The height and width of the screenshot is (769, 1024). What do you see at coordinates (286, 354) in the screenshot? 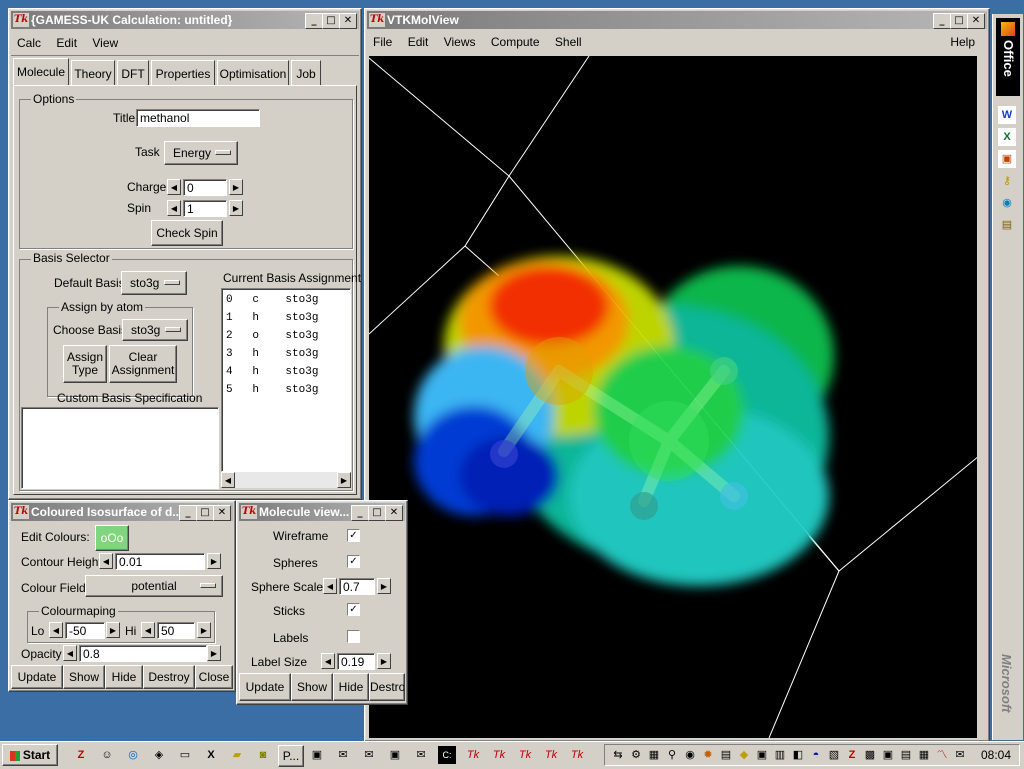
I see `list-item: 3 h sto3g` at bounding box center [286, 354].